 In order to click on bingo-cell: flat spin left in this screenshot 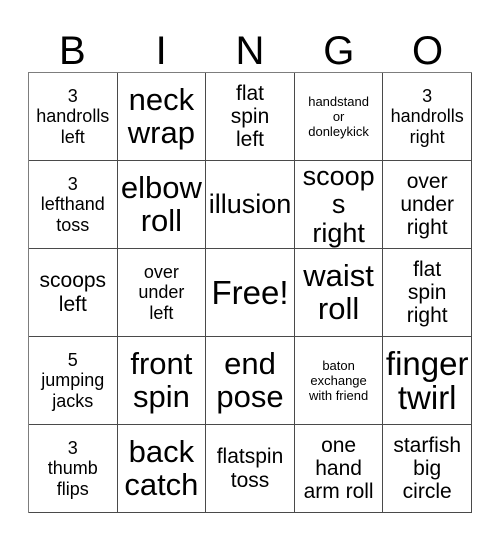, I will do `click(250, 117)`.